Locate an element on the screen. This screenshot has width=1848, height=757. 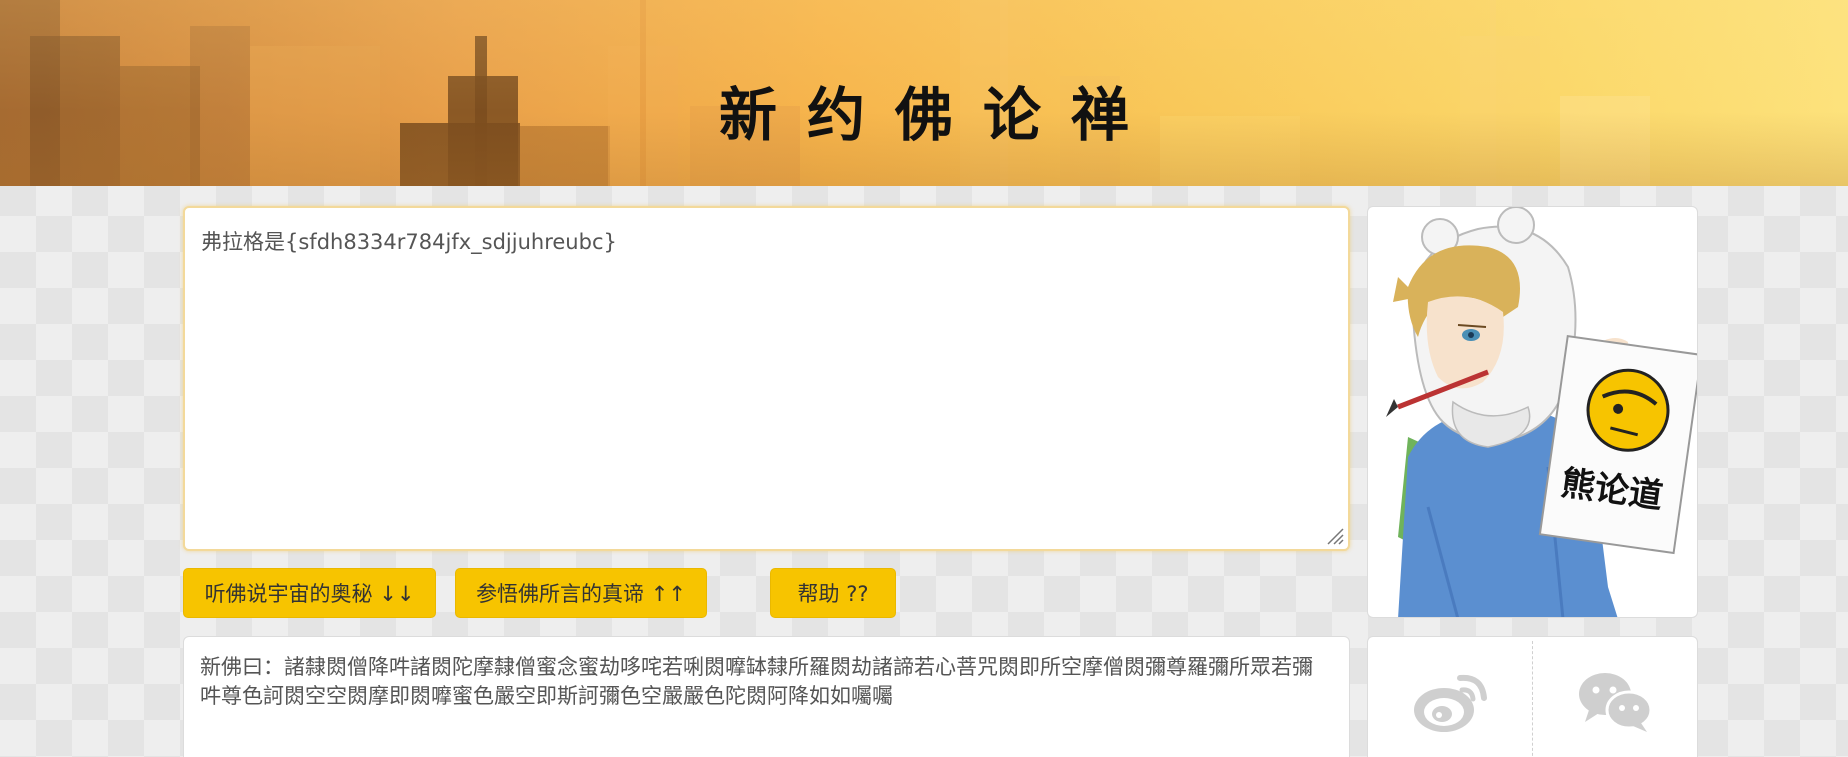
help-button-label: 帮助 ?? is located at coordinates (833, 594).